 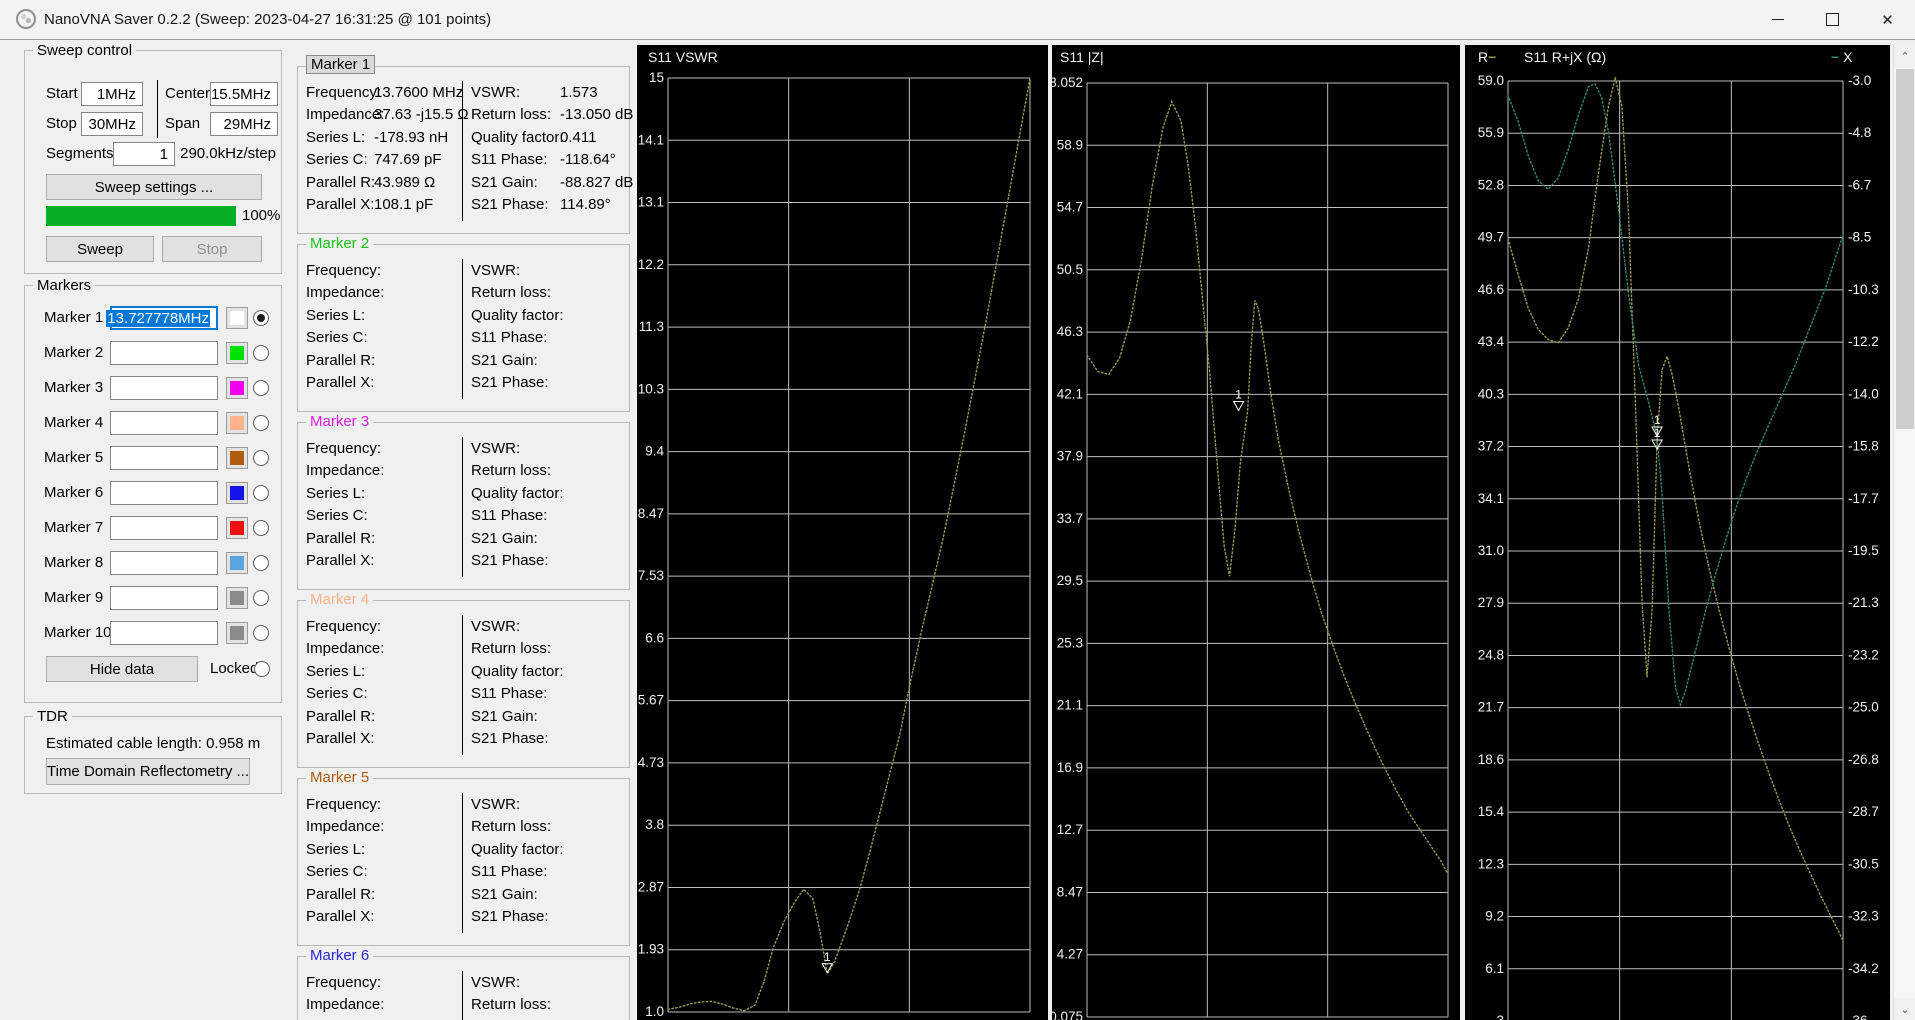 What do you see at coordinates (244, 124) in the screenshot?
I see `span-input: 29MHz` at bounding box center [244, 124].